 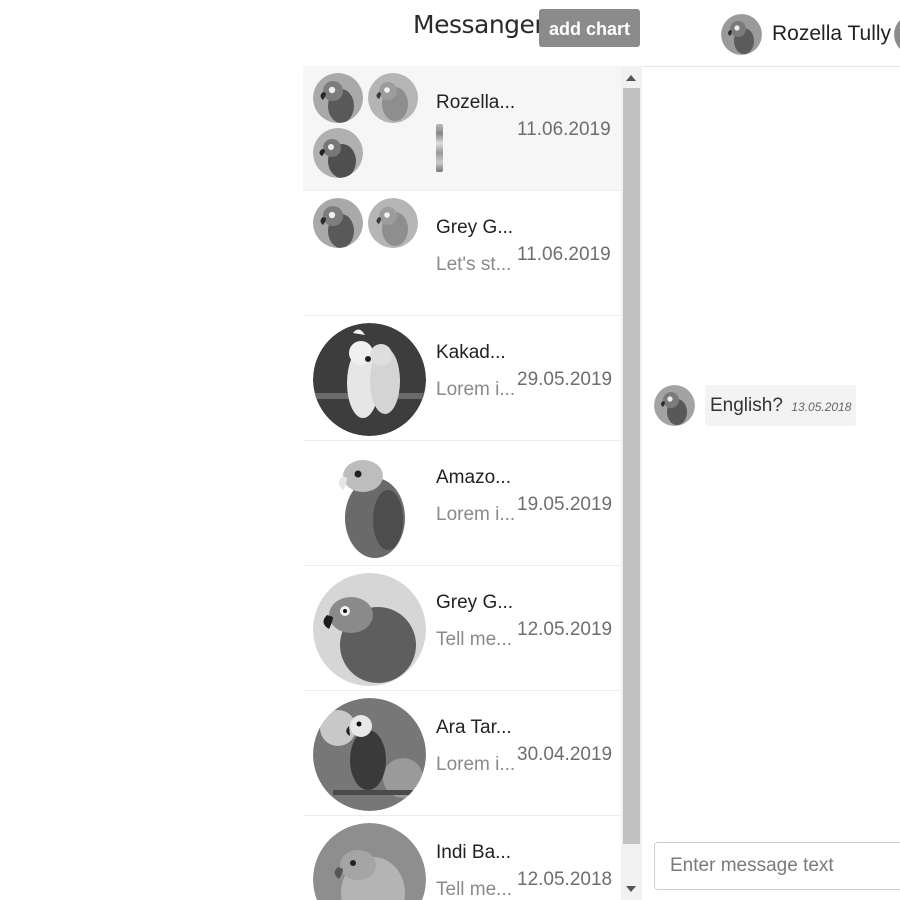 What do you see at coordinates (565, 879) in the screenshot?
I see `chat-date: 12.05.2018` at bounding box center [565, 879].